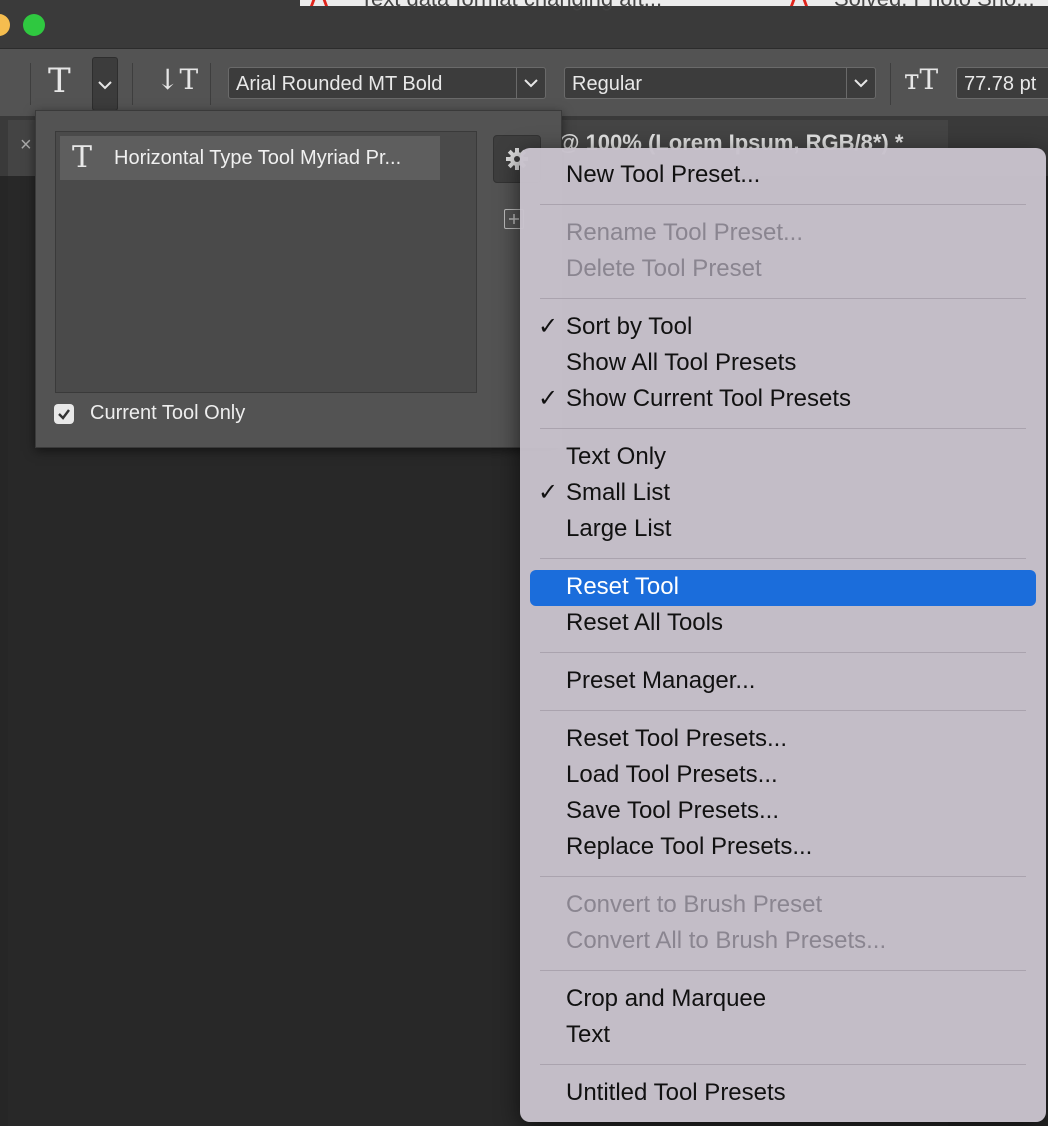 Image resolution: width=1048 pixels, height=1126 pixels. I want to click on font-style-select: Regular, so click(720, 83).